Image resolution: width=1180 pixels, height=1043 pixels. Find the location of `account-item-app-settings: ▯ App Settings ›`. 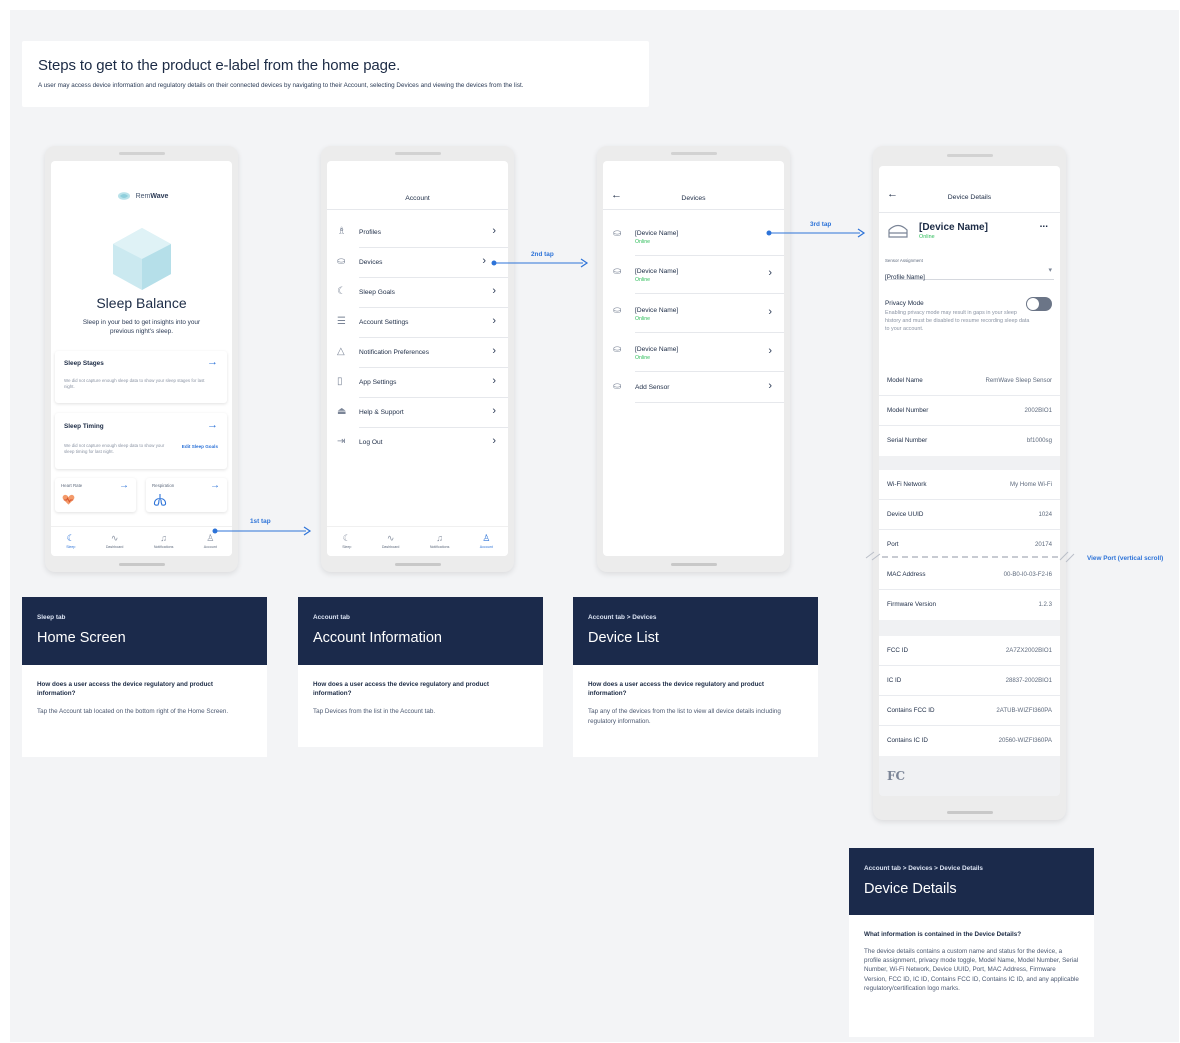

account-item-app-settings: ▯ App Settings › is located at coordinates (417, 383).